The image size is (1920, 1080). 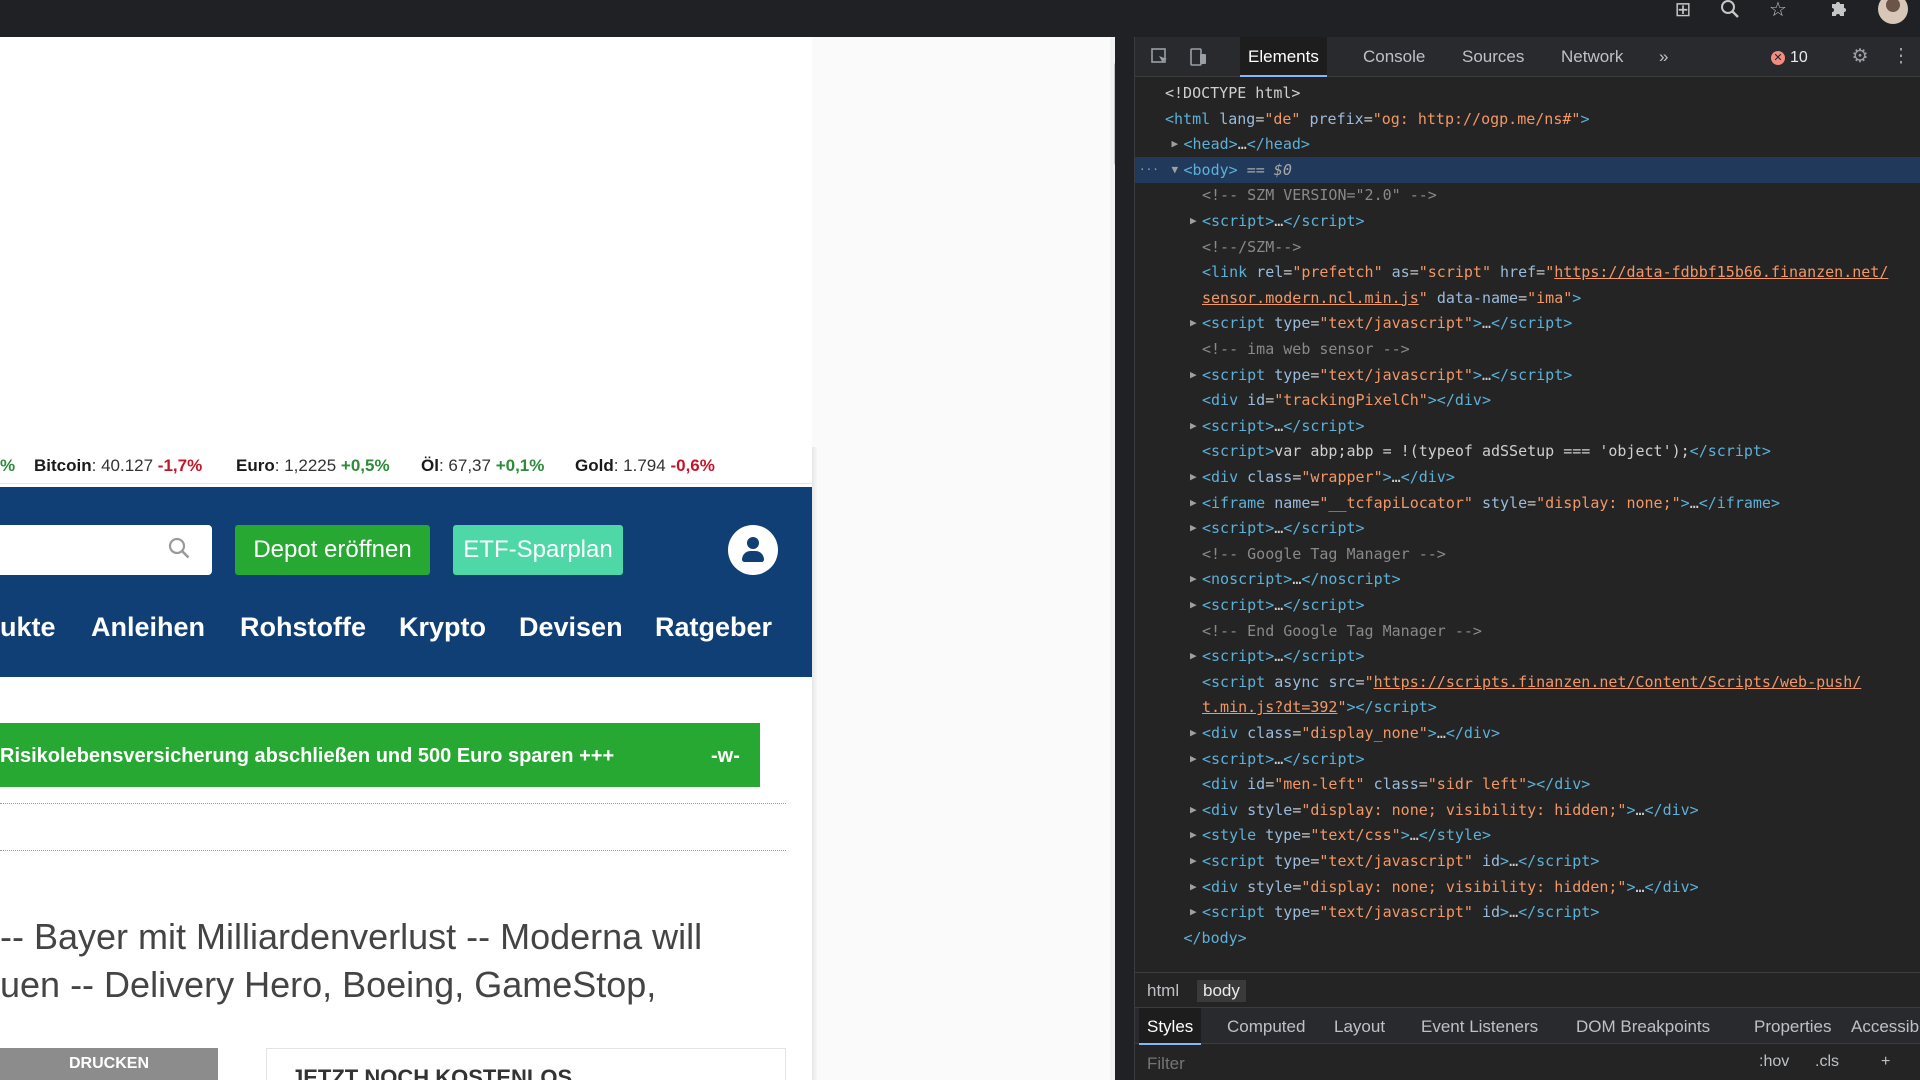 I want to click on tab-properties: Properties, so click(x=1792, y=1026).